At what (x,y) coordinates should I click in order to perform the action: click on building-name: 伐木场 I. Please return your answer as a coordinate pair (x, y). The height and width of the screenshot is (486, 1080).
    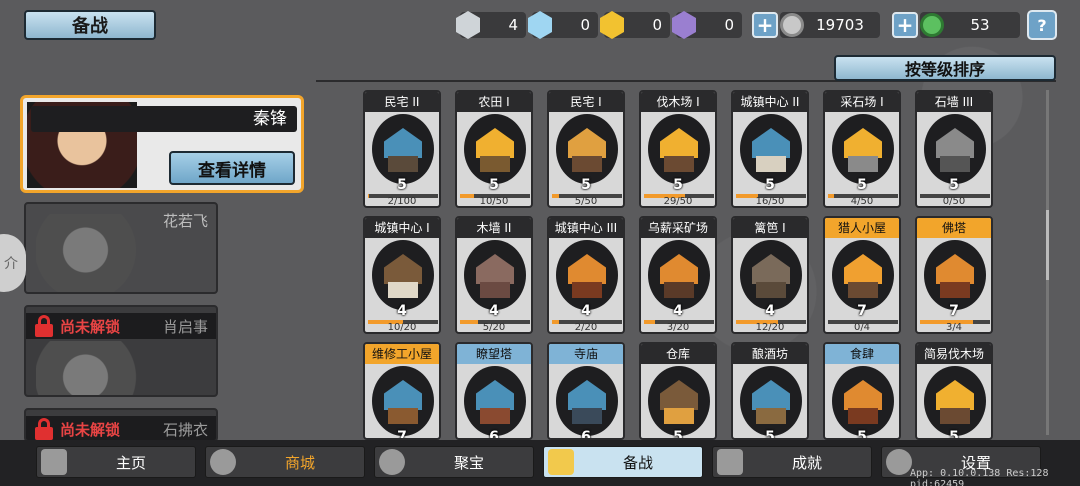
    Looking at the image, I should click on (678, 102).